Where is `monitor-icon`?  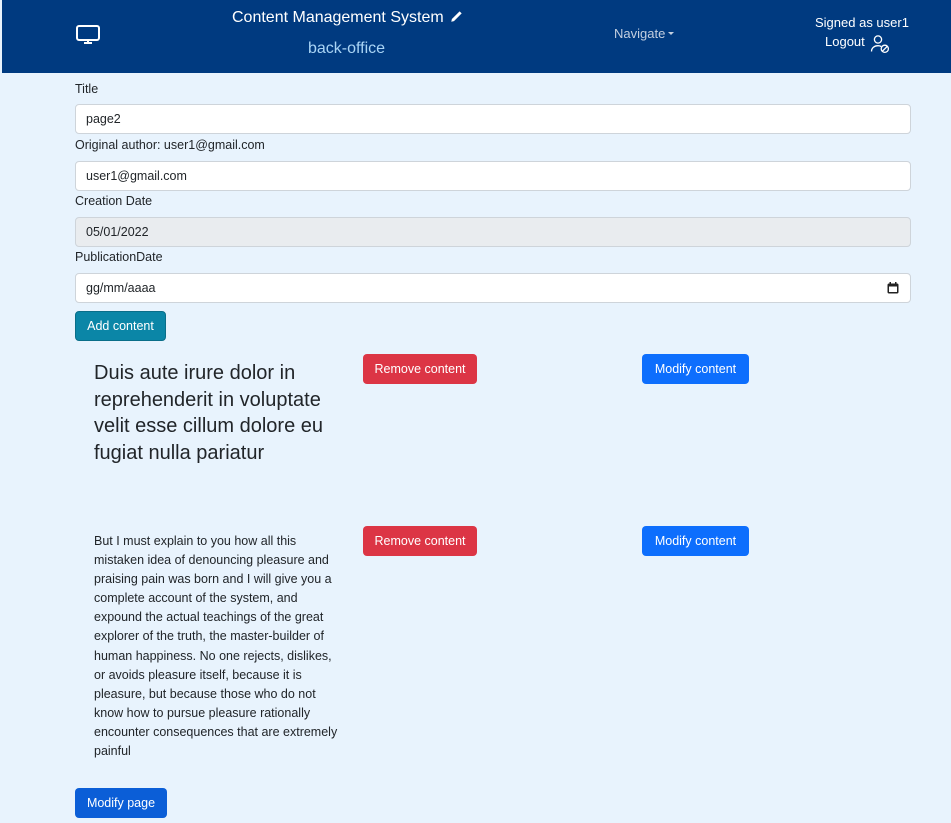 monitor-icon is located at coordinates (88, 35).